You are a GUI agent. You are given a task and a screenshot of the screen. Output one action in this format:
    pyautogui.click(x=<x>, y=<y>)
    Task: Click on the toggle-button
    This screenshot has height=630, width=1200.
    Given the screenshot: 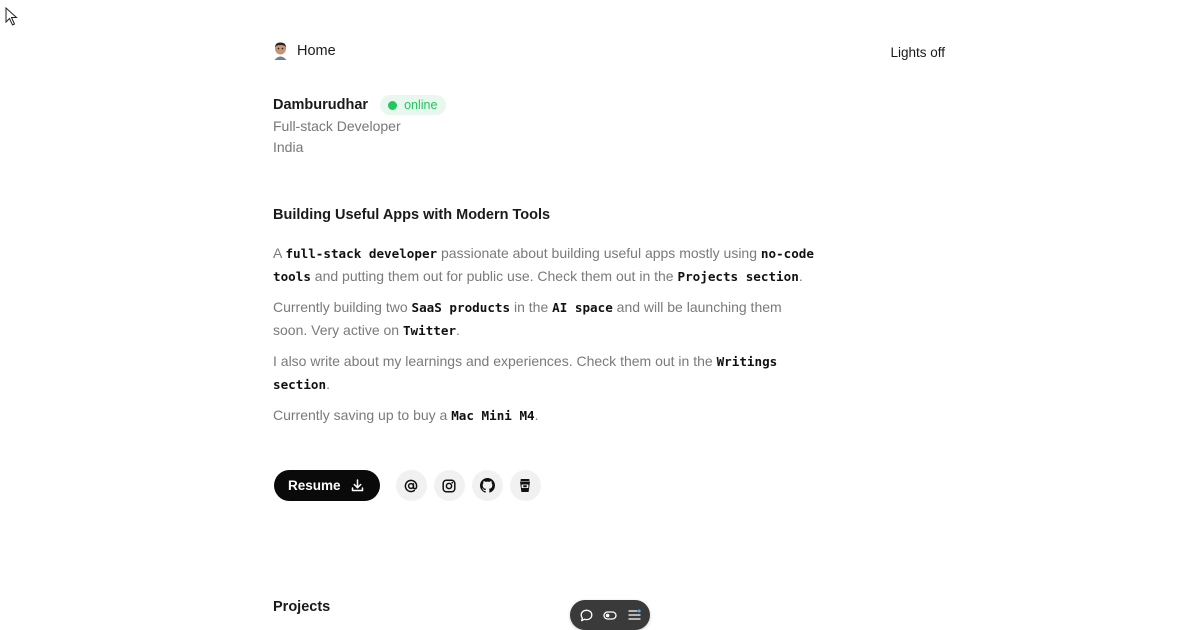 What is the action you would take?
    pyautogui.click(x=610, y=615)
    